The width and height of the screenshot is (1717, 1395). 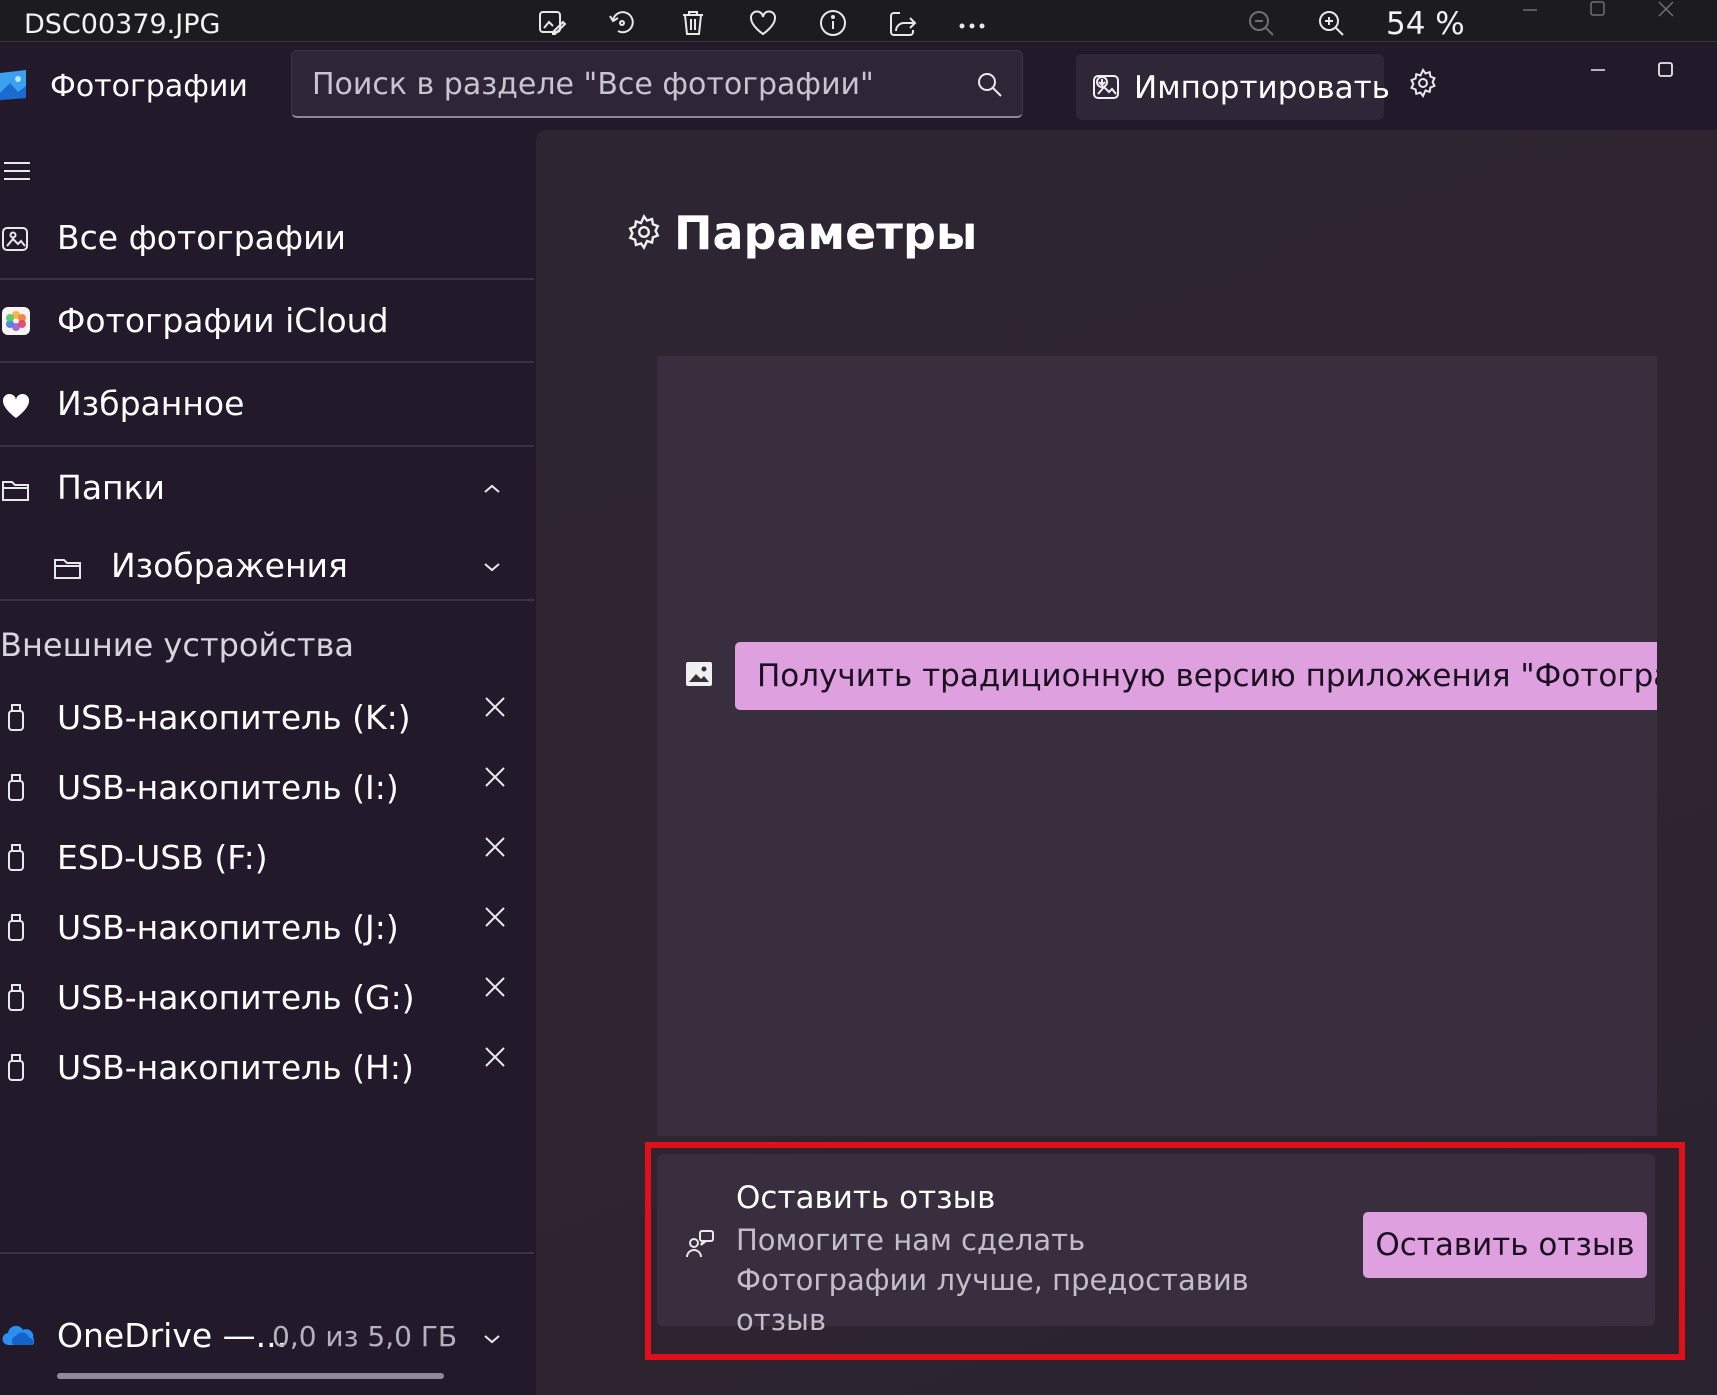 I want to click on share-icon, so click(x=903, y=23).